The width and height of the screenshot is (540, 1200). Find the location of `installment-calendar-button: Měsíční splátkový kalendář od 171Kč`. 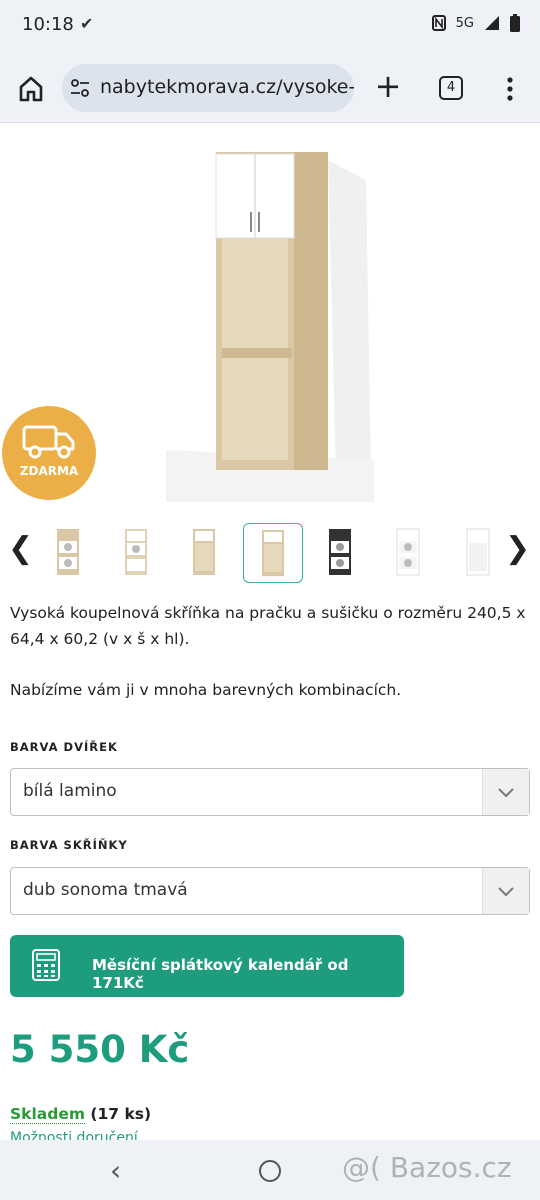

installment-calendar-button: Měsíční splátkový kalendář od 171Kč is located at coordinates (207, 966).